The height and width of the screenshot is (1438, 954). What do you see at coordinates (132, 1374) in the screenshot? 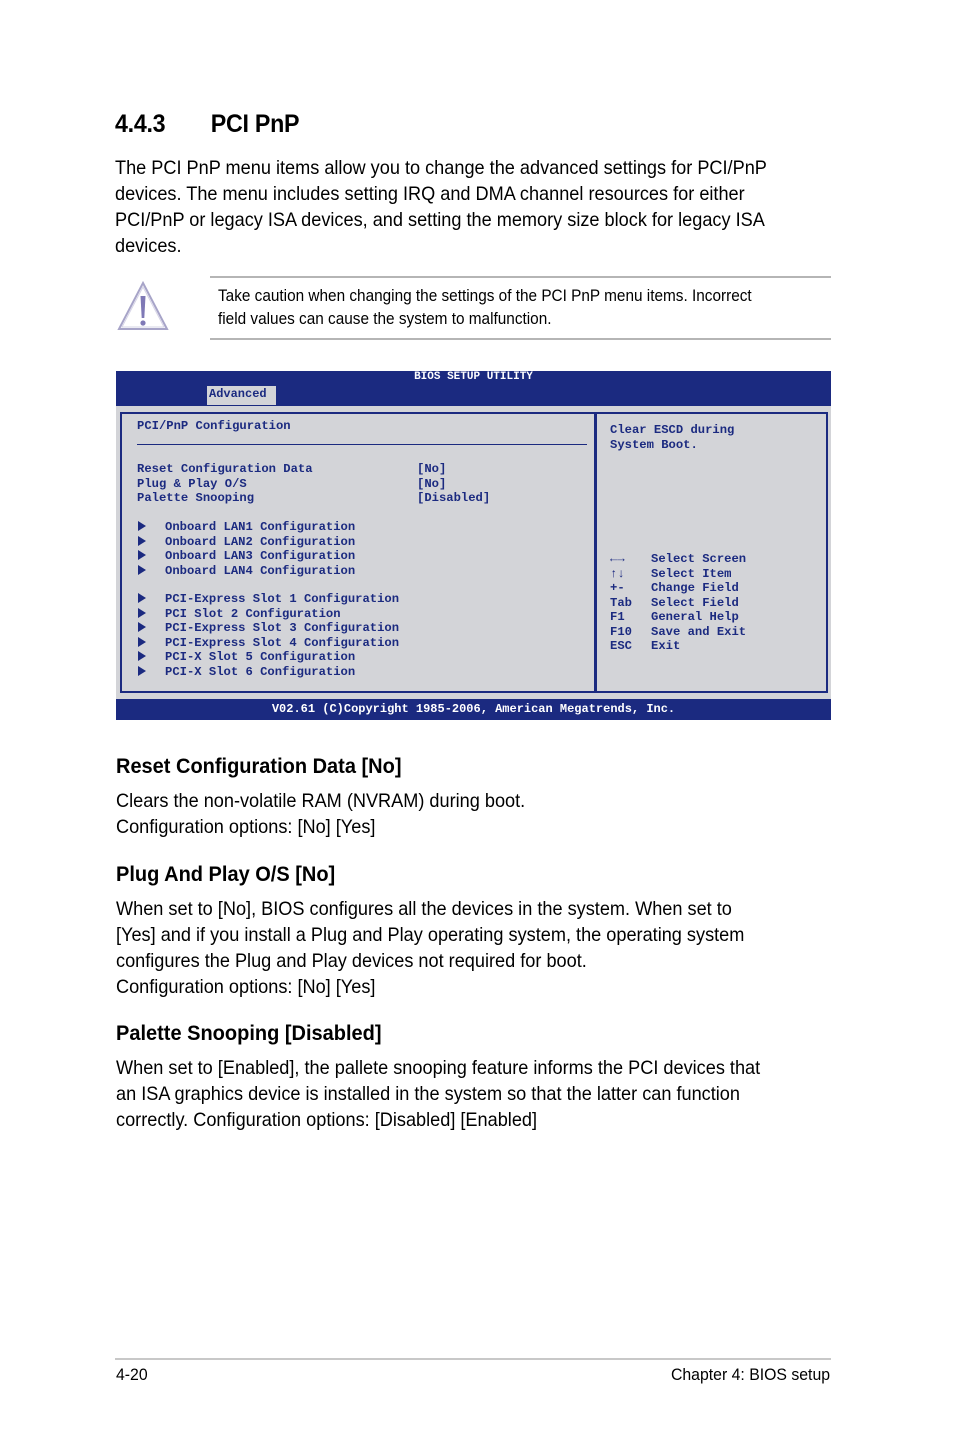
I see `page-number: 4-20` at bounding box center [132, 1374].